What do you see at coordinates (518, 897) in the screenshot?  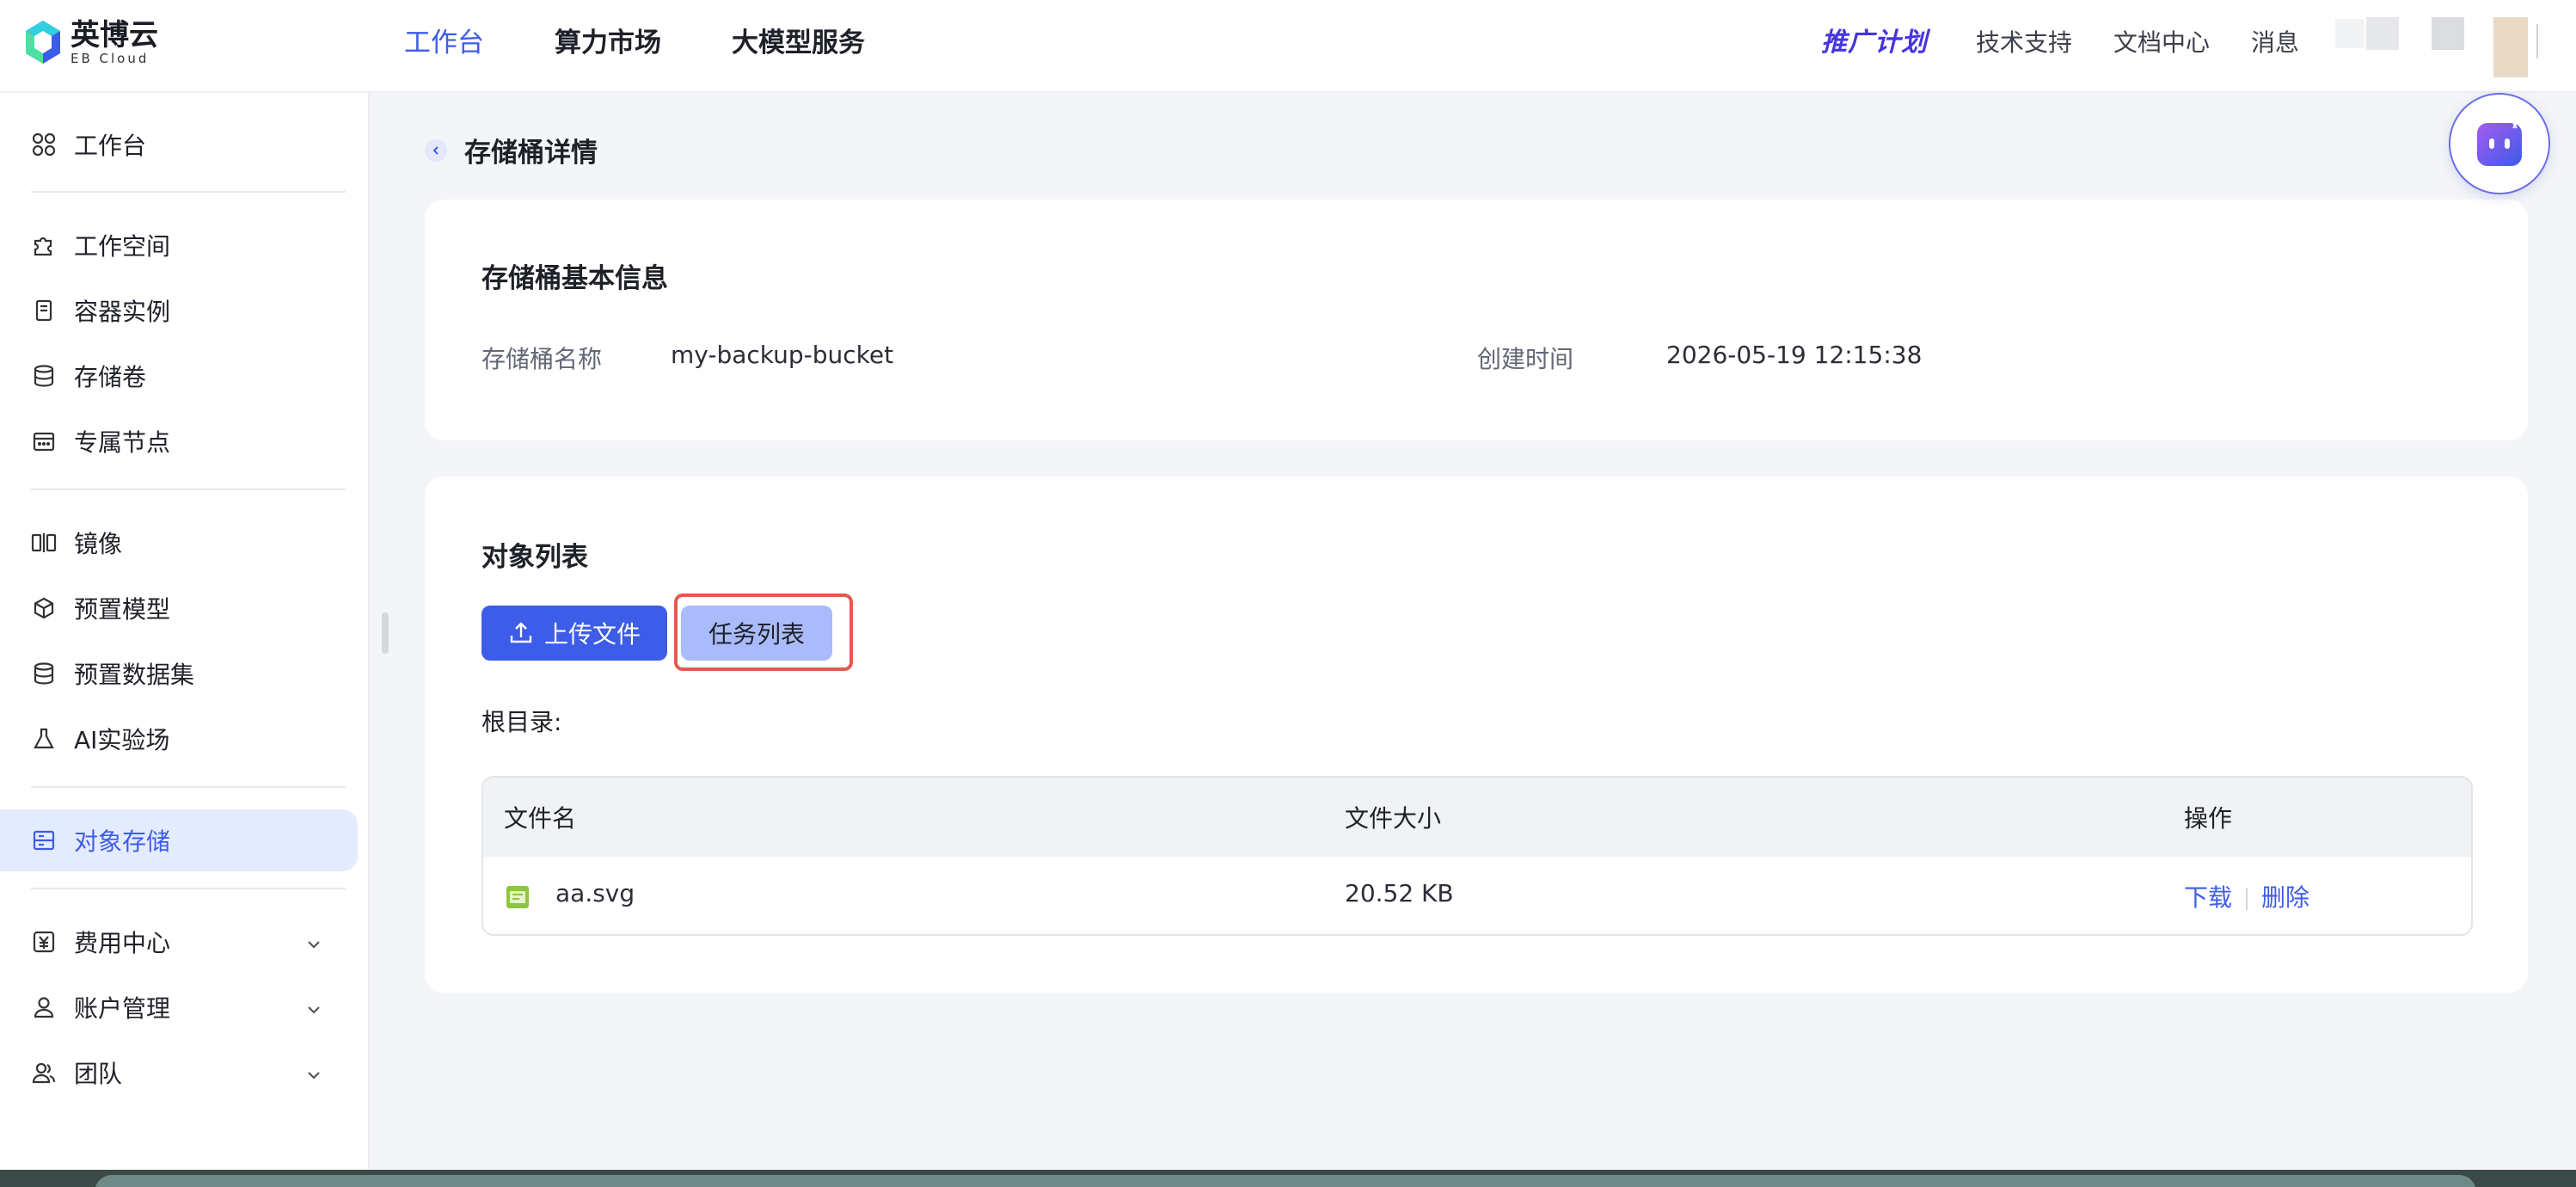 I see `file-icon` at bounding box center [518, 897].